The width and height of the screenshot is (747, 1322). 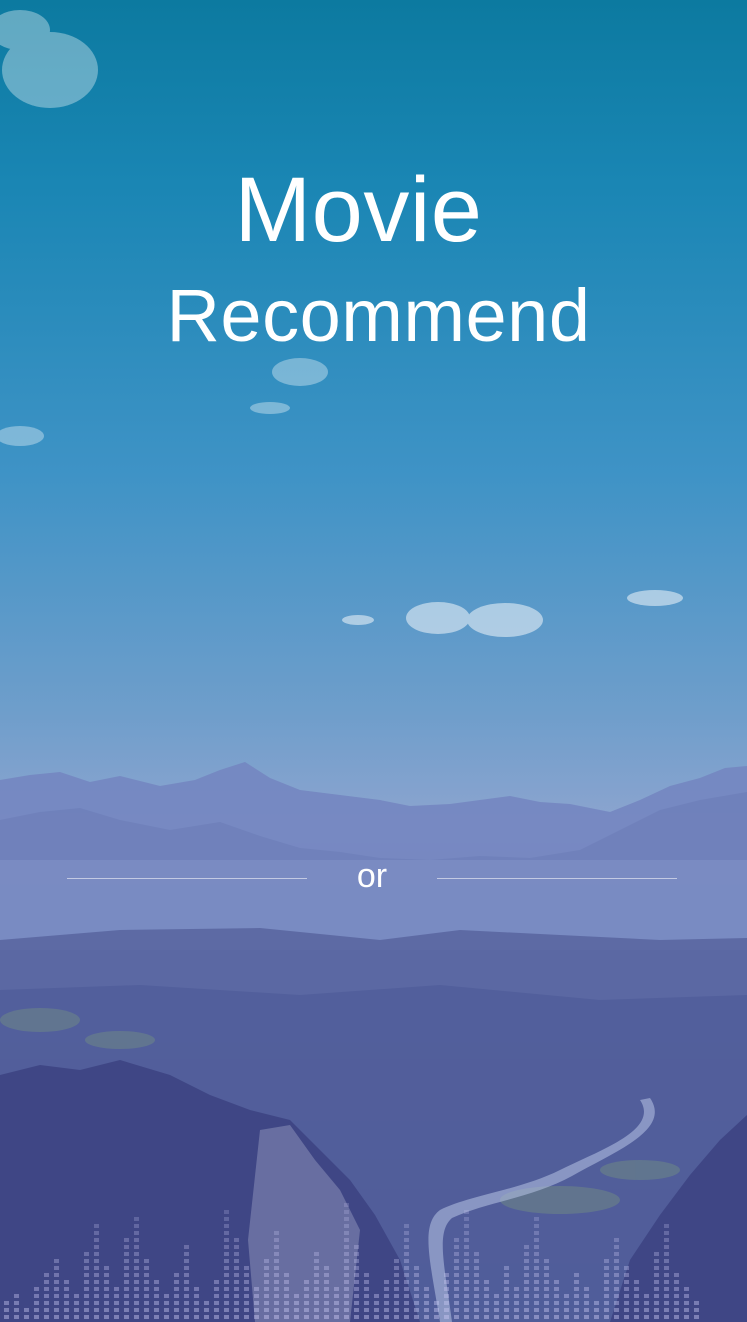 What do you see at coordinates (351, 1261) in the screenshot?
I see `audio-equalizer-bars` at bounding box center [351, 1261].